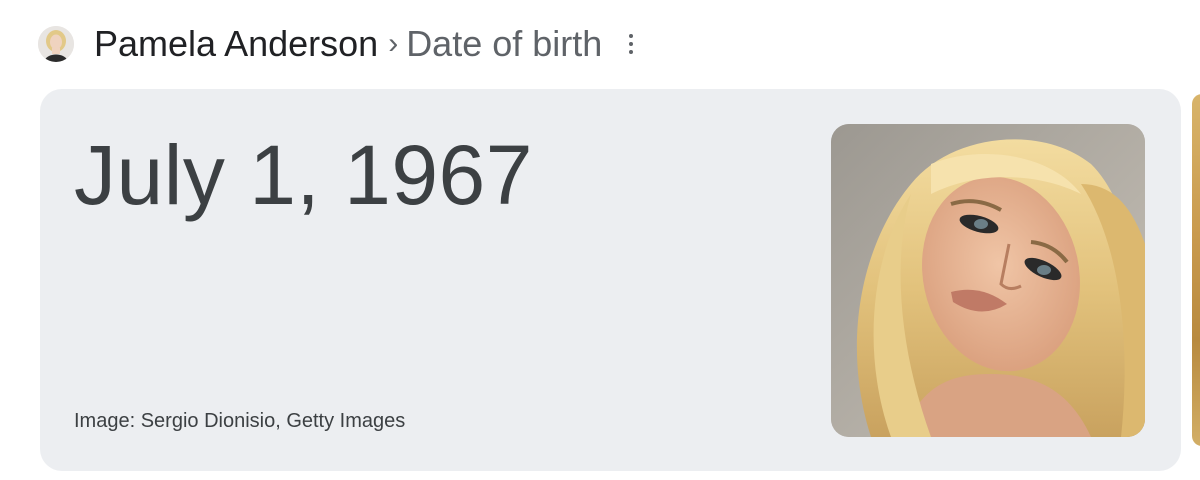  I want to click on person-avatar-icon, so click(56, 44).